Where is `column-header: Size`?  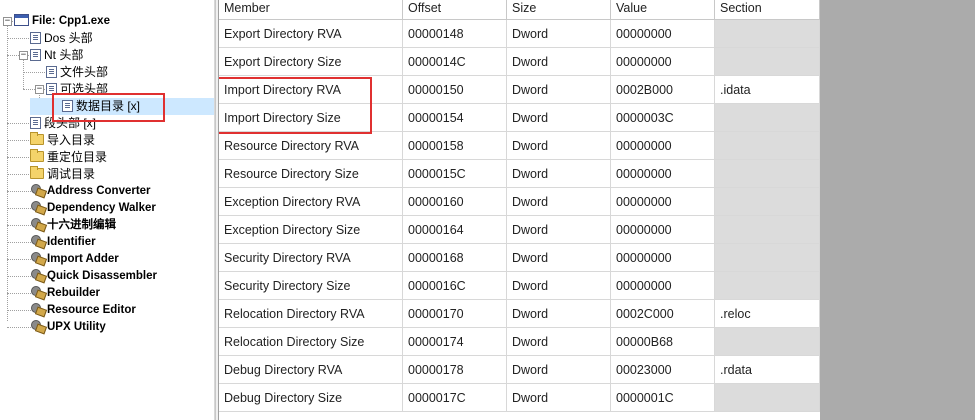 column-header: Size is located at coordinates (559, 10).